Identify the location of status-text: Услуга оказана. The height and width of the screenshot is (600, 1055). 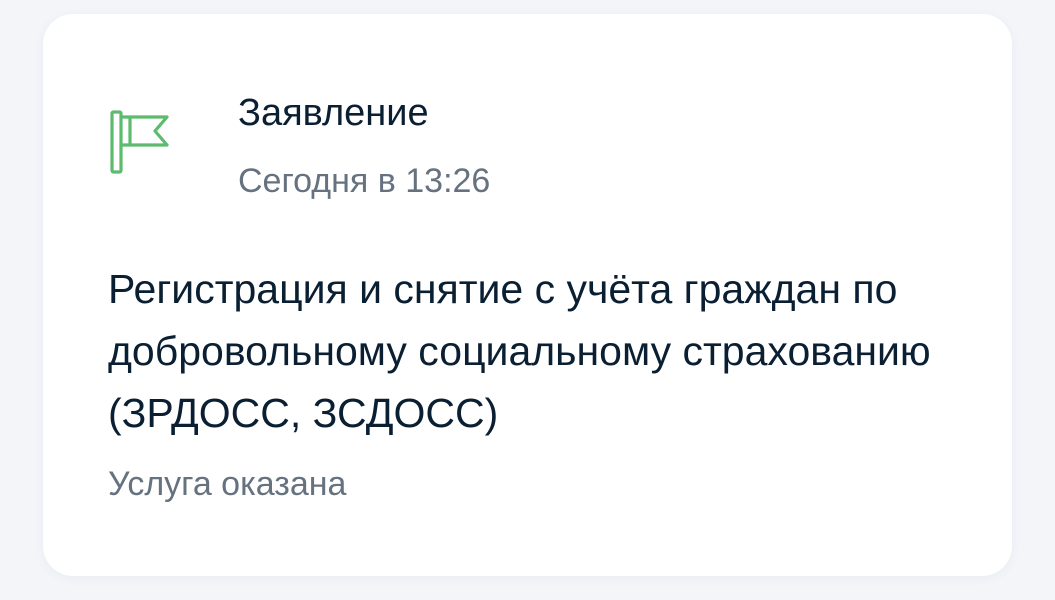
(227, 484).